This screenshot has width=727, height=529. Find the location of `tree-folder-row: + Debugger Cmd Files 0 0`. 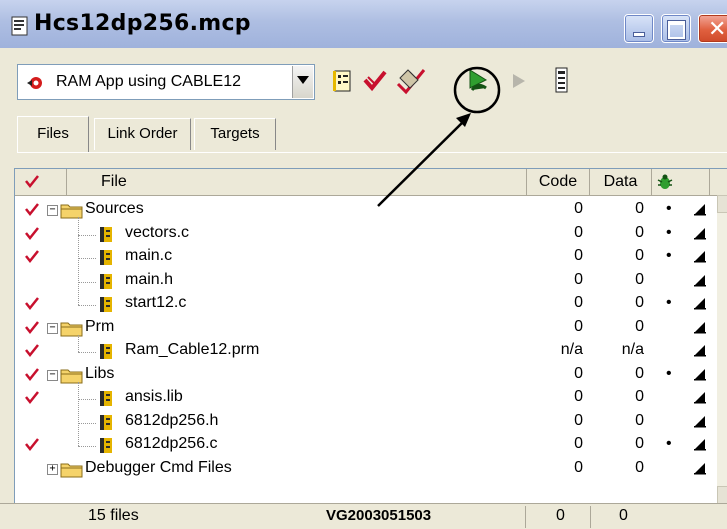

tree-folder-row: + Debugger Cmd Files 0 0 is located at coordinates (365, 470).